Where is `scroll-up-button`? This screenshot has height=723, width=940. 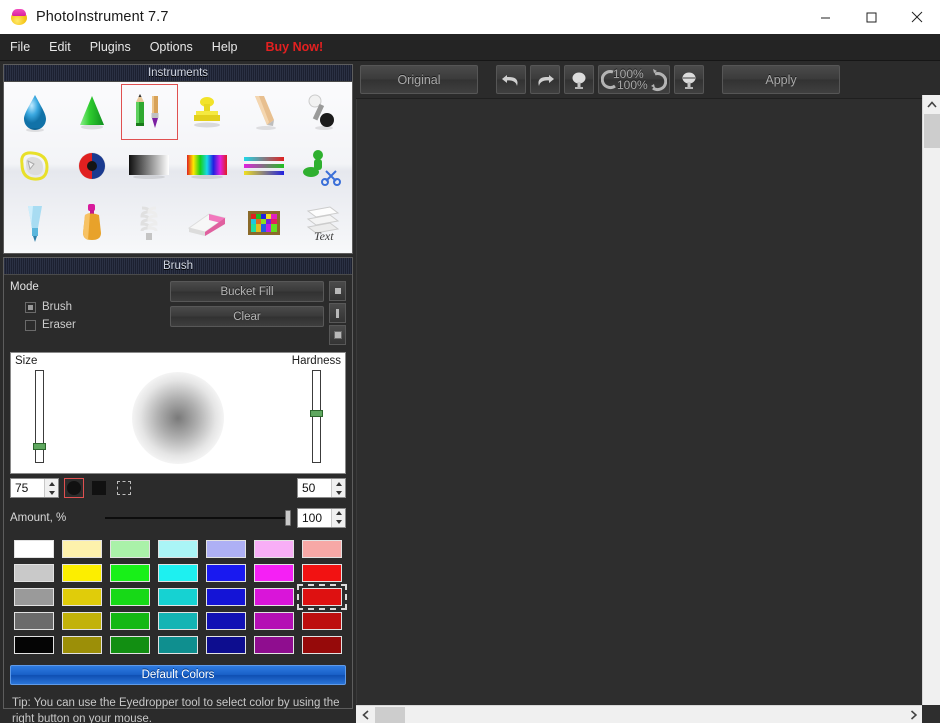
scroll-up-button is located at coordinates (931, 104).